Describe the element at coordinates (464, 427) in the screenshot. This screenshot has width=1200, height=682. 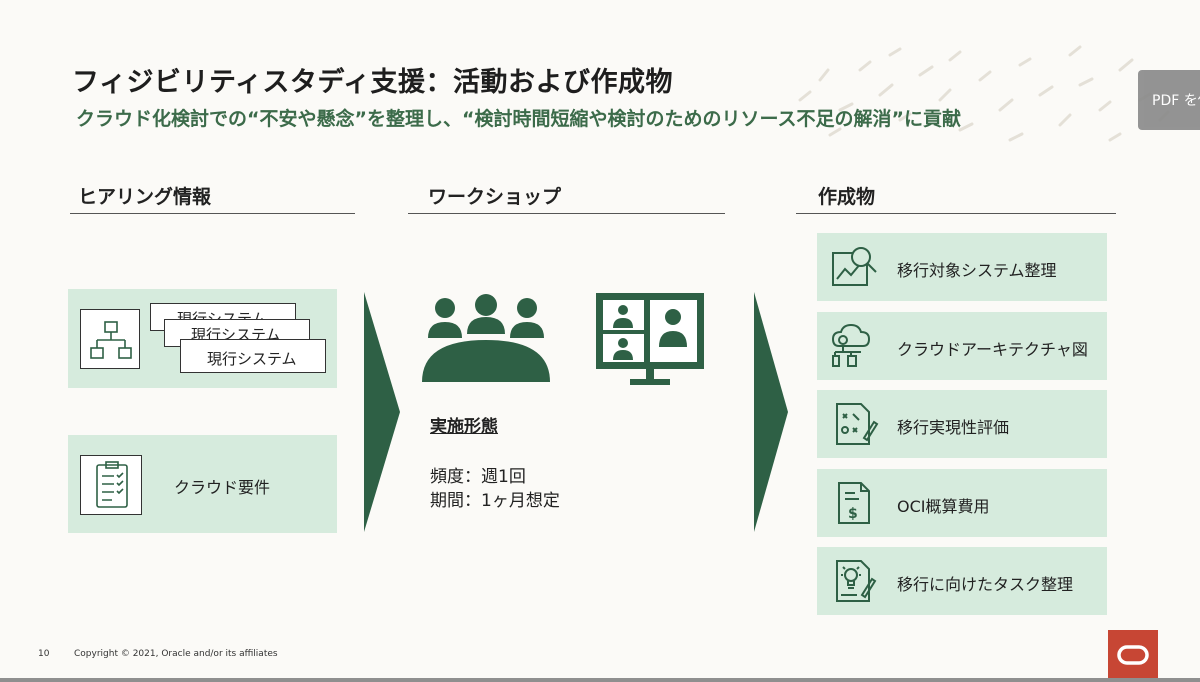
I see `implementation-heading: 実施形態` at that location.